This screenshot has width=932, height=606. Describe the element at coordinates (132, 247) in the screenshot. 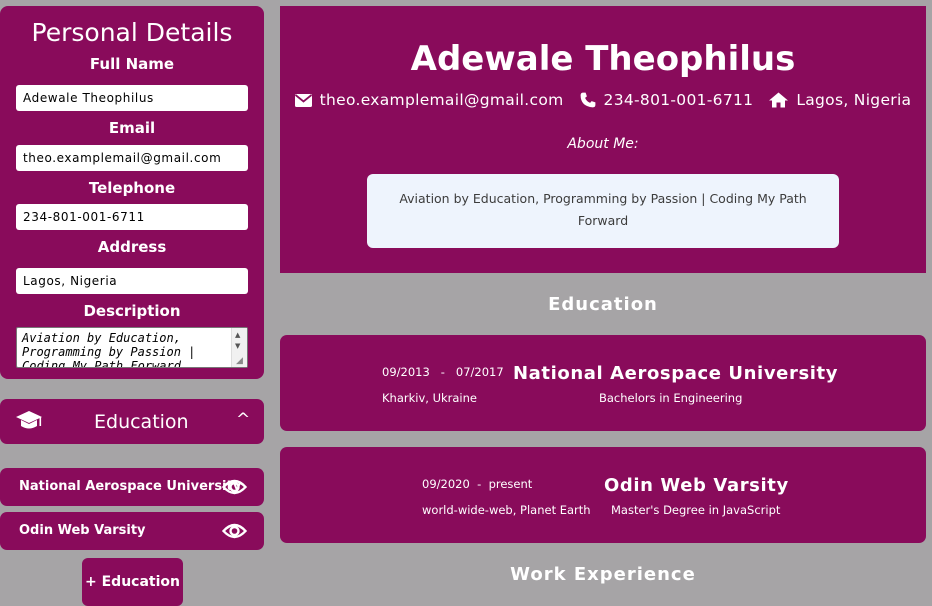

I see `address-label: Address` at that location.